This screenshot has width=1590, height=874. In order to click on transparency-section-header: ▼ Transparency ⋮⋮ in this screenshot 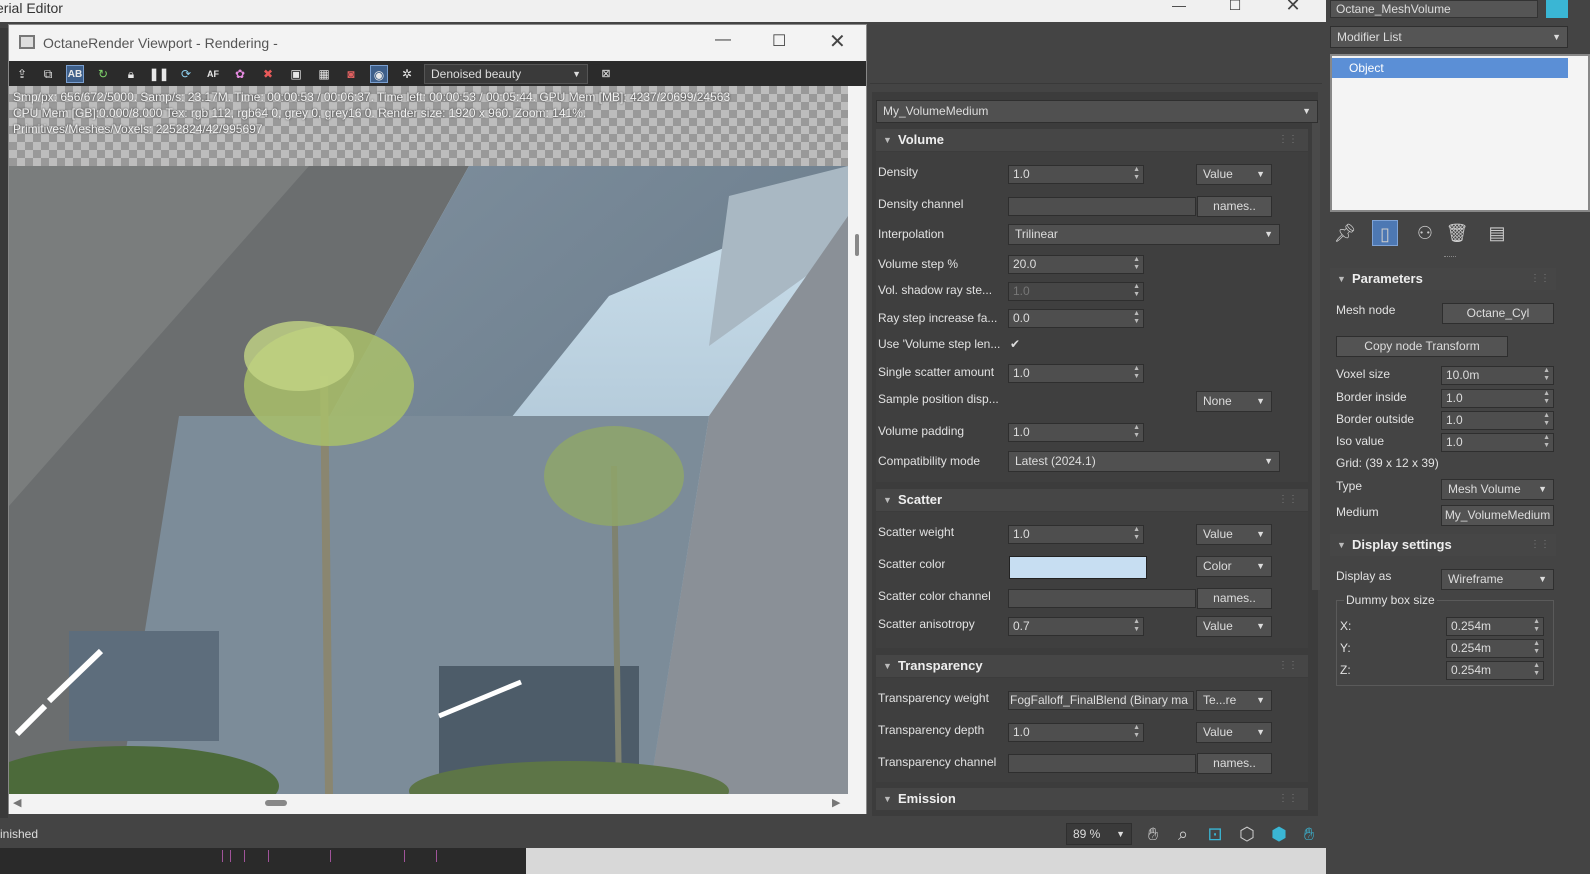, I will do `click(1092, 666)`.